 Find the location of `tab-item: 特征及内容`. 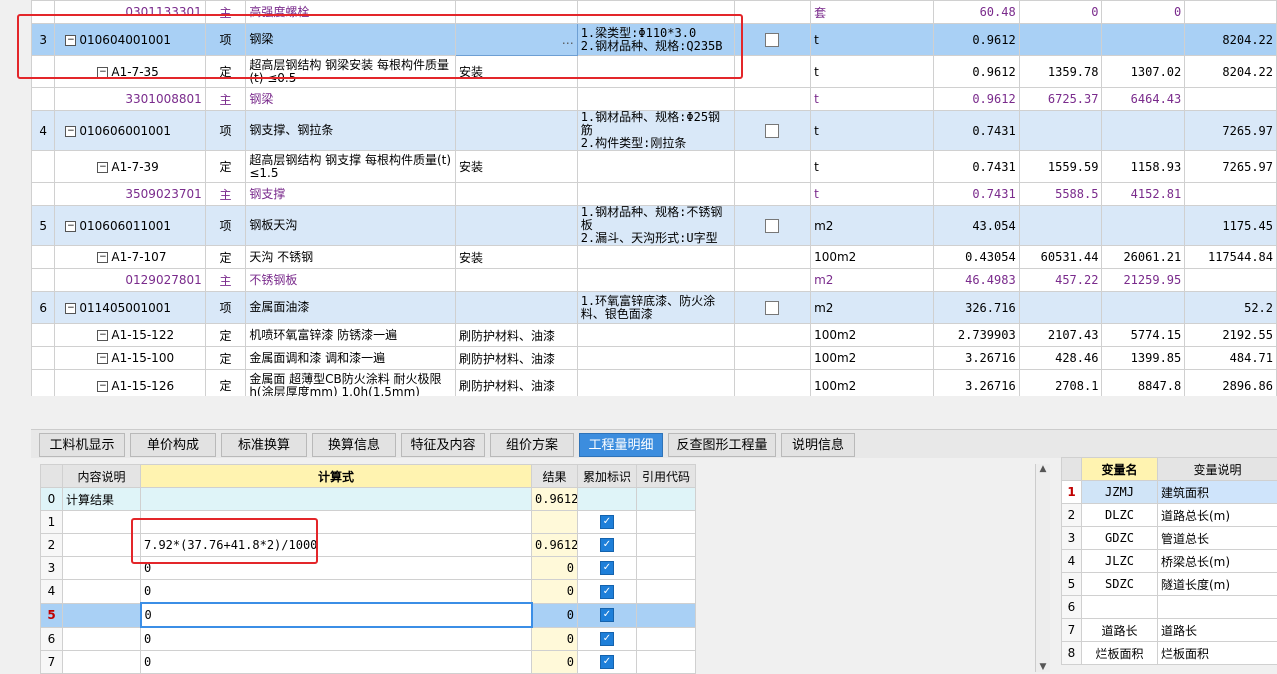

tab-item: 特征及内容 is located at coordinates (443, 445).